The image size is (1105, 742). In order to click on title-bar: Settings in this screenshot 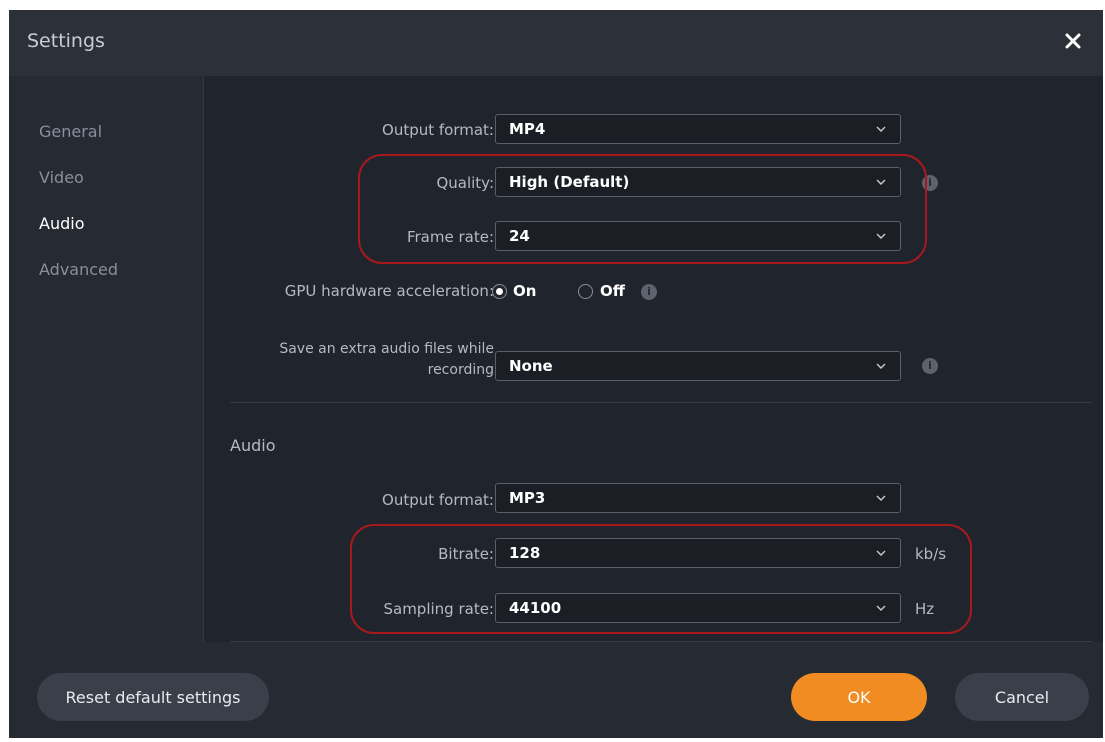, I will do `click(556, 43)`.